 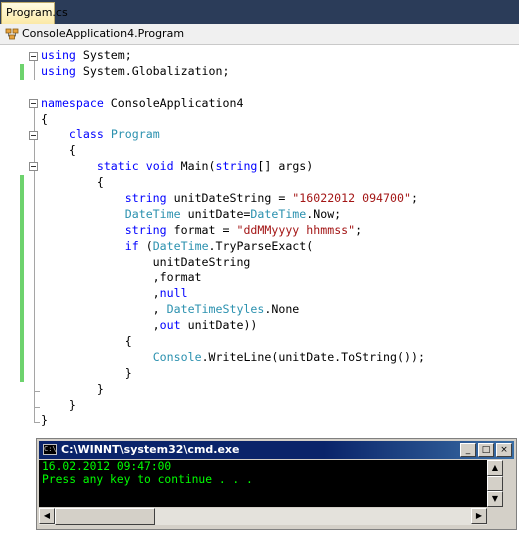 I want to click on code-token: .Now;, so click(x=324, y=213).